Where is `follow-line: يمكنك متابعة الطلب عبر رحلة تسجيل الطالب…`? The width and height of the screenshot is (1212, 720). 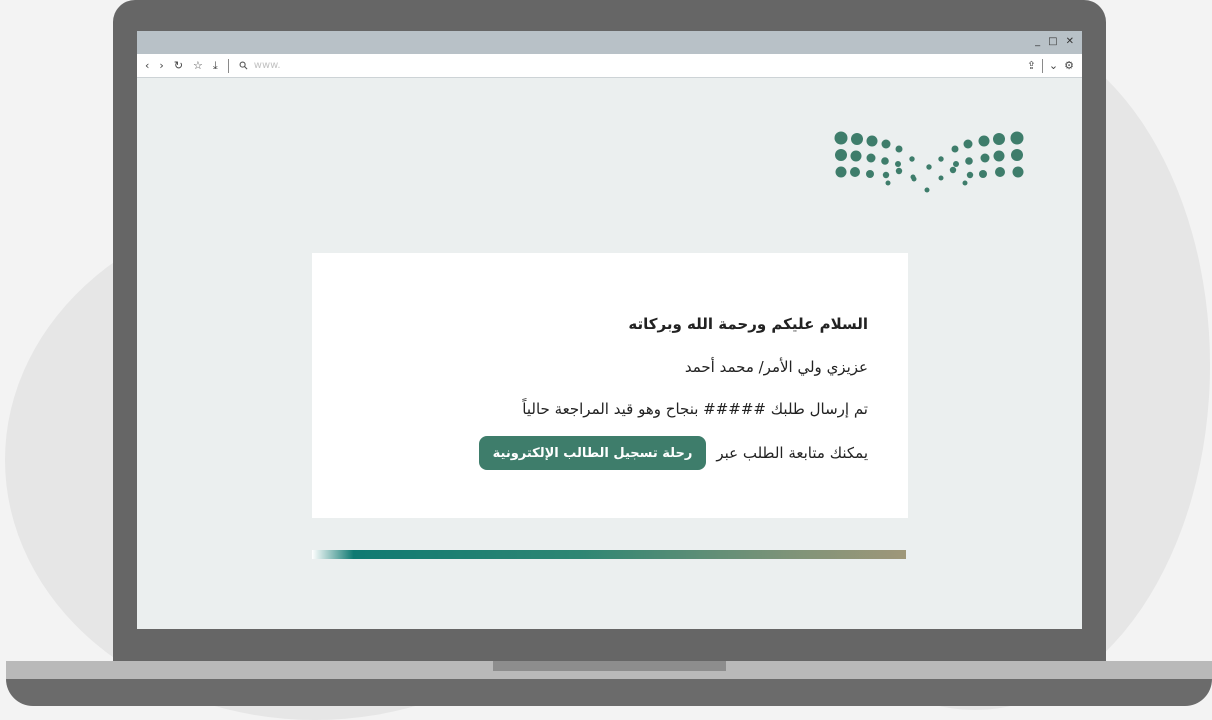 follow-line: يمكنك متابعة الطلب عبر رحلة تسجيل الطالب… is located at coordinates (673, 453).